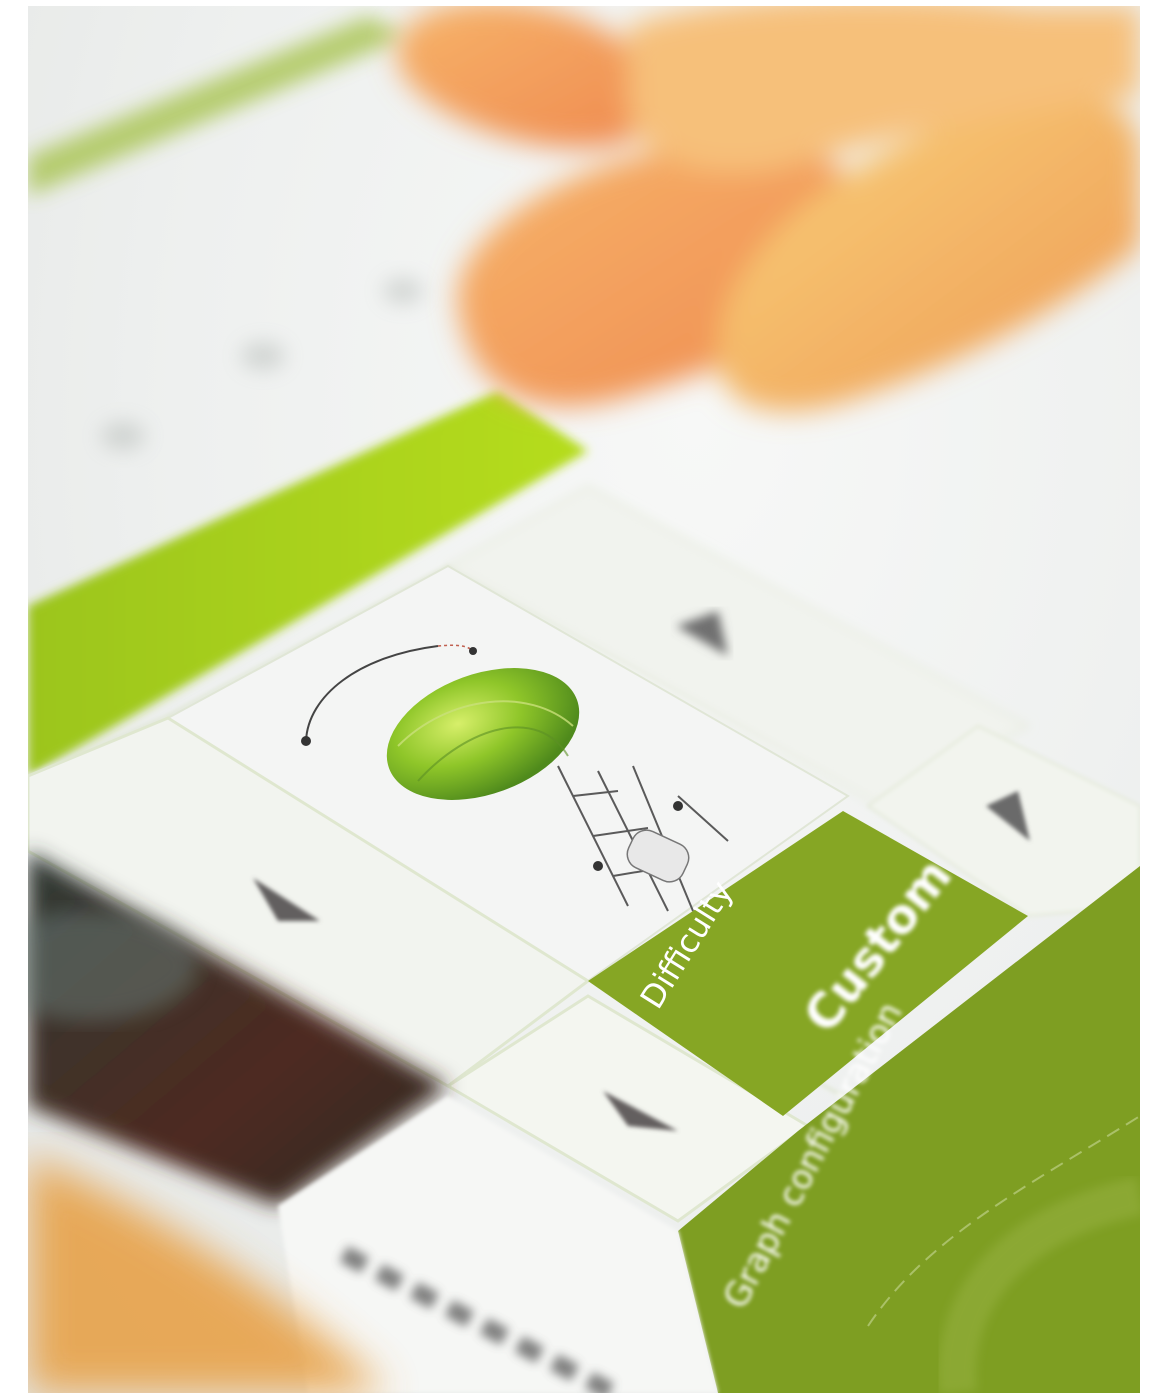  I want to click on top-green-strip, so click(218, 106).